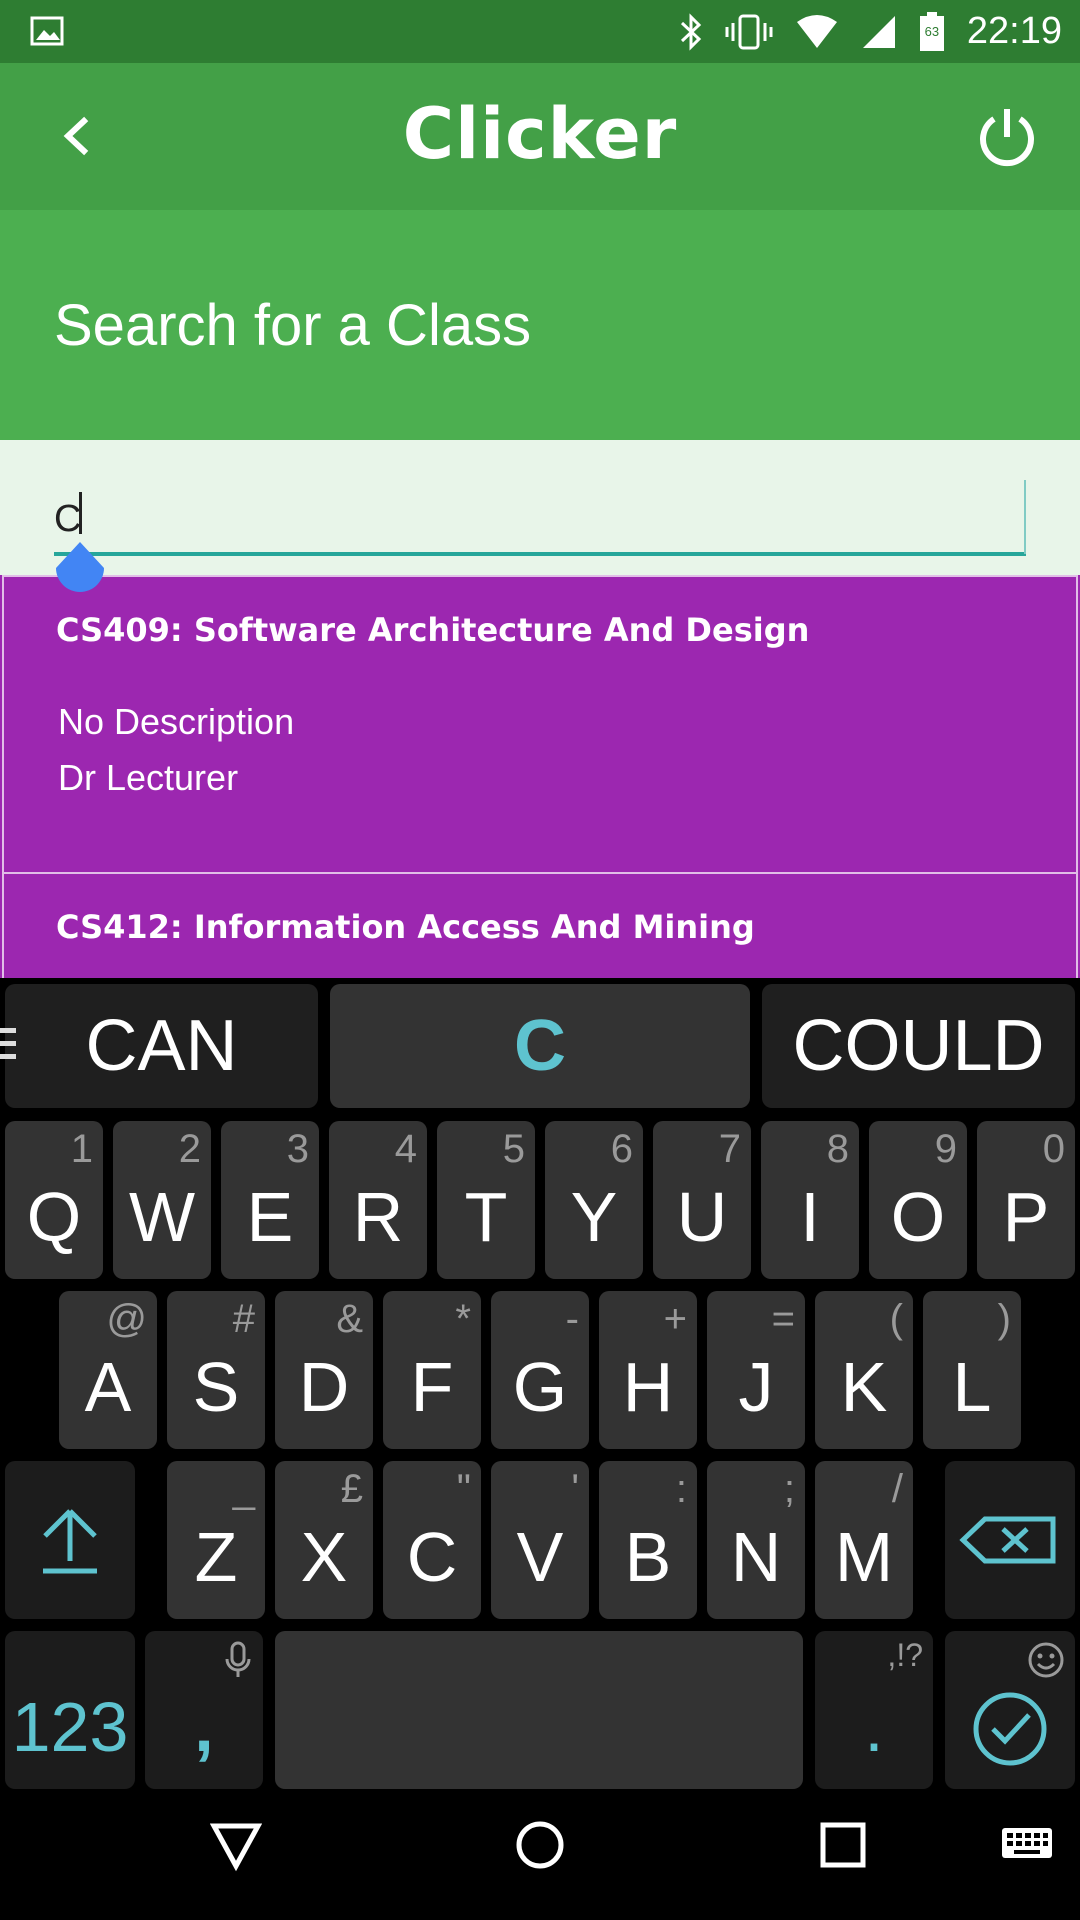 This screenshot has height=1920, width=1080. What do you see at coordinates (621, 1149) in the screenshot?
I see `key-hint: 6` at bounding box center [621, 1149].